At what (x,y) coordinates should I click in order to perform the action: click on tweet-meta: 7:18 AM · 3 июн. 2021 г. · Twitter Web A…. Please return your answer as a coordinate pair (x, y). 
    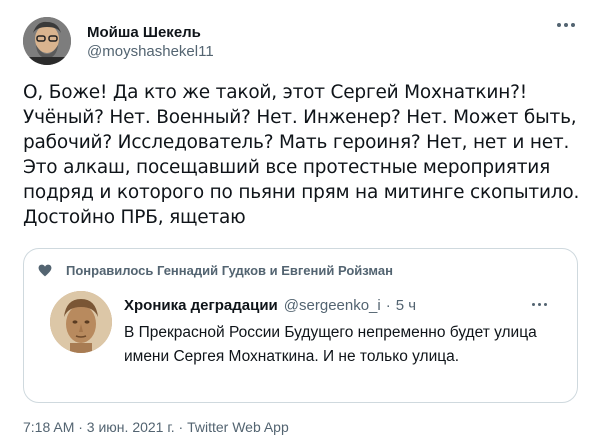
    Looking at the image, I should click on (156, 427).